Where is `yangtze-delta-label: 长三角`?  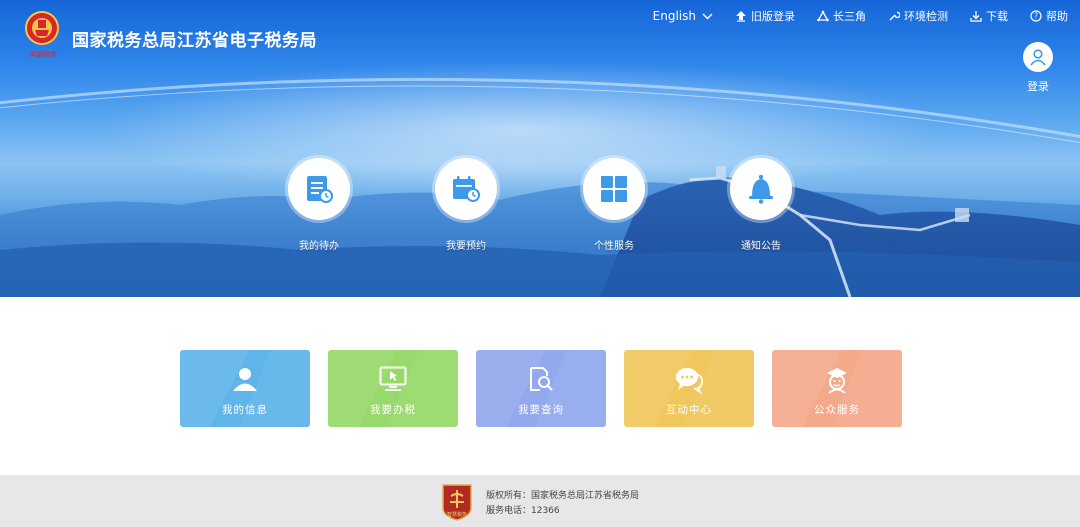 yangtze-delta-label: 长三角 is located at coordinates (849, 16).